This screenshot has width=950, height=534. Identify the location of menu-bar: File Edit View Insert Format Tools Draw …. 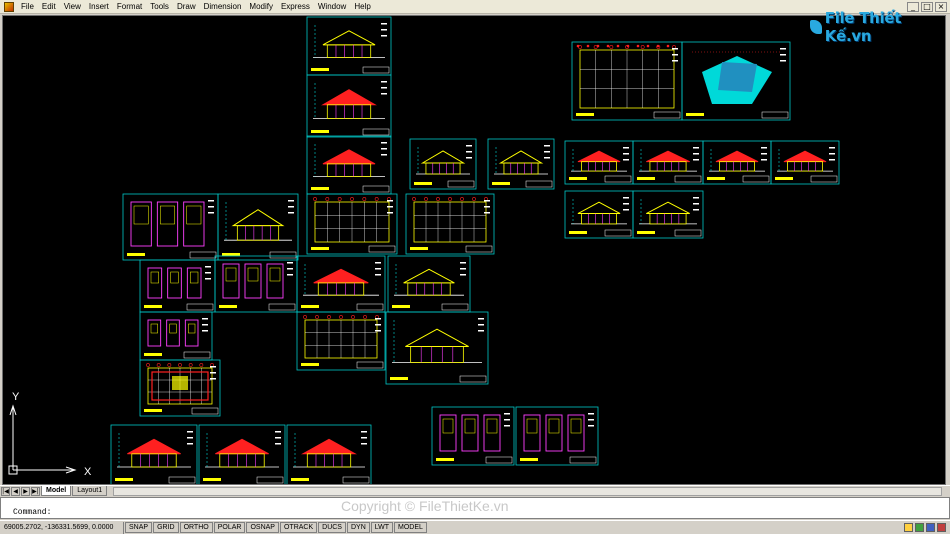
(475, 7).